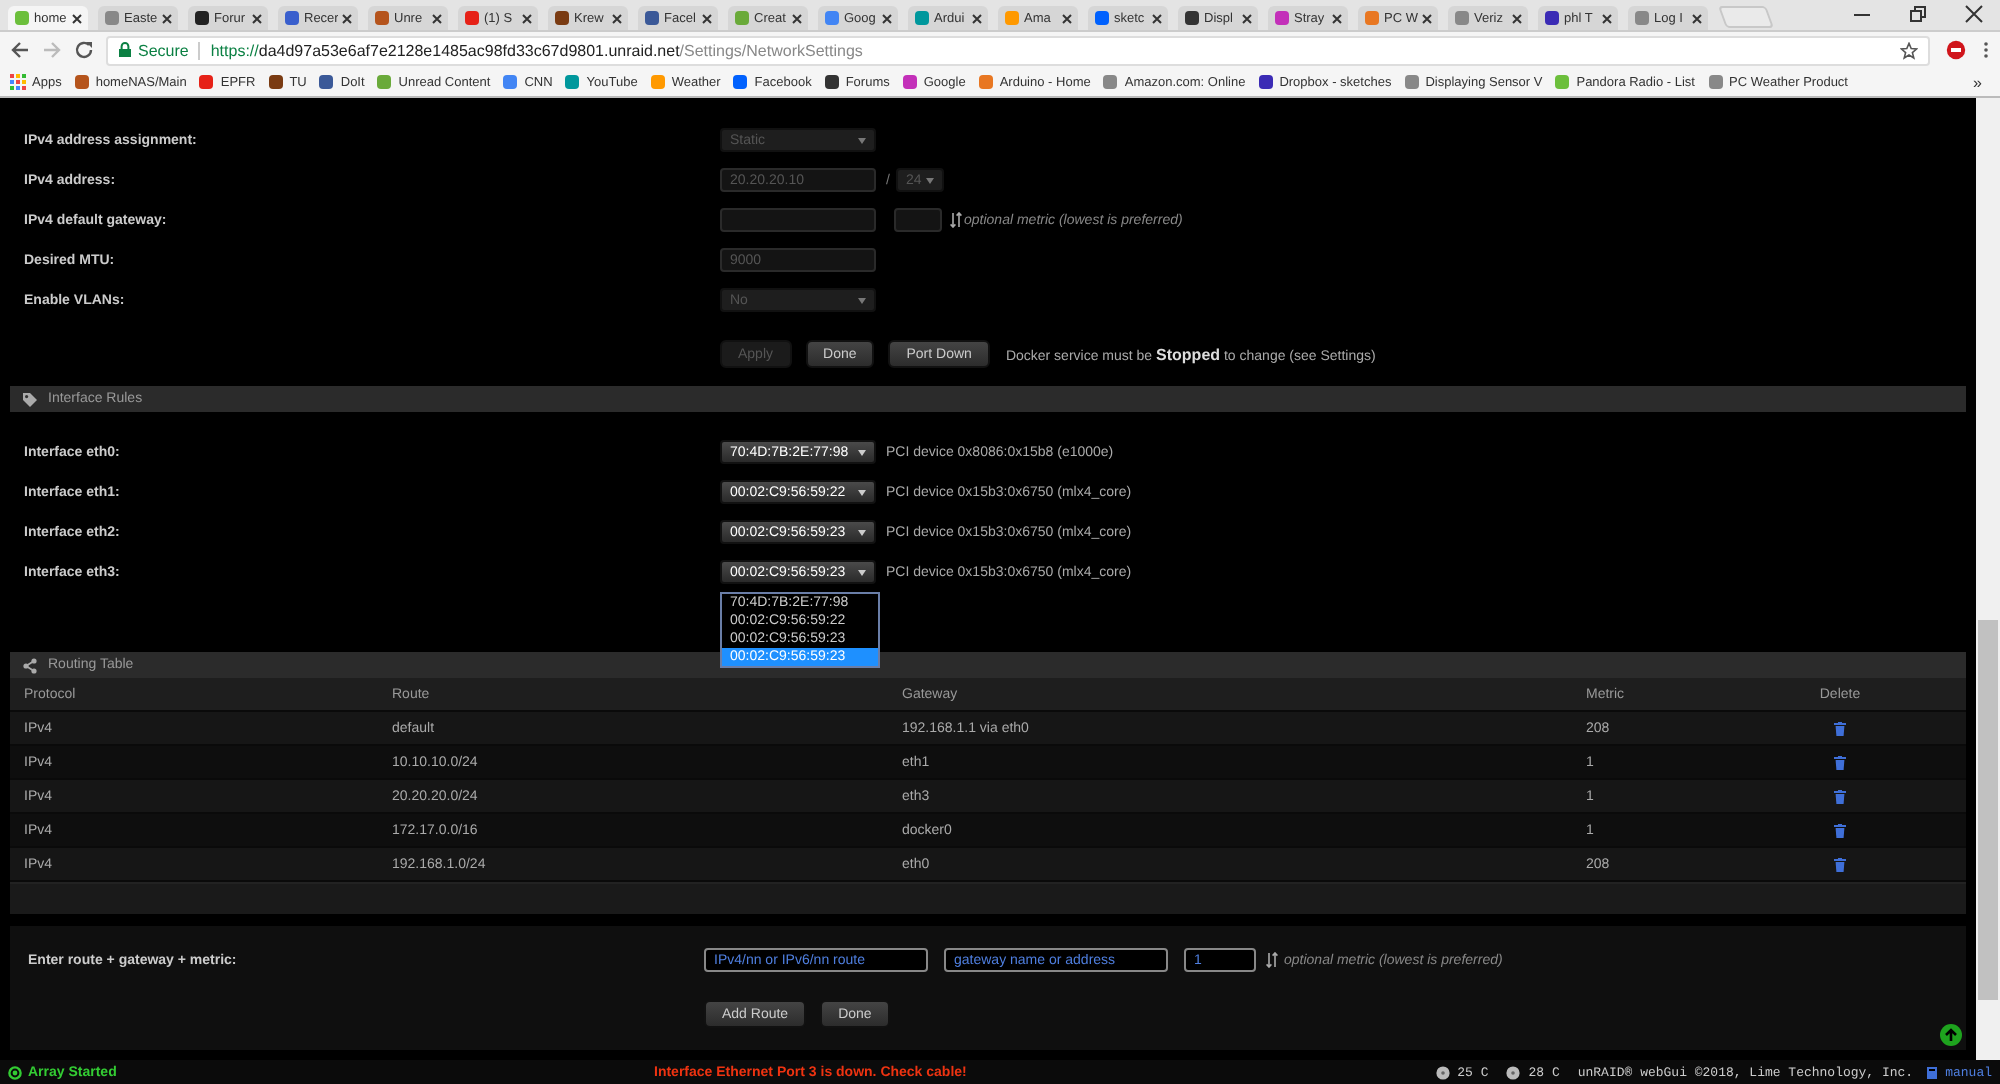 The width and height of the screenshot is (2000, 1084). I want to click on lock-icon, so click(125, 50).